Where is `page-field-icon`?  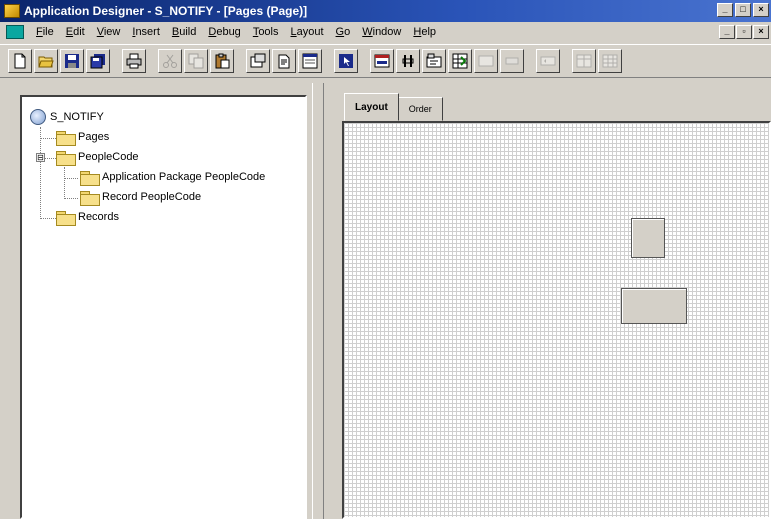 page-field-icon is located at coordinates (382, 61).